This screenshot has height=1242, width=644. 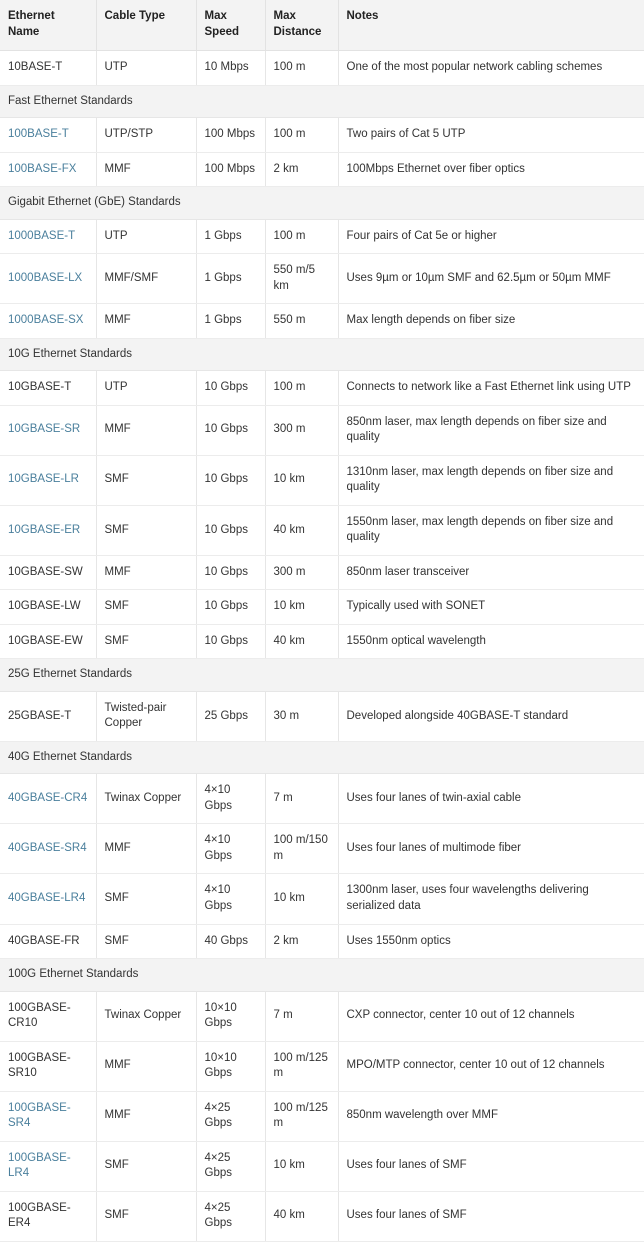 What do you see at coordinates (43, 479) in the screenshot?
I see `ethernet-standard-link: 10GBASE-LR` at bounding box center [43, 479].